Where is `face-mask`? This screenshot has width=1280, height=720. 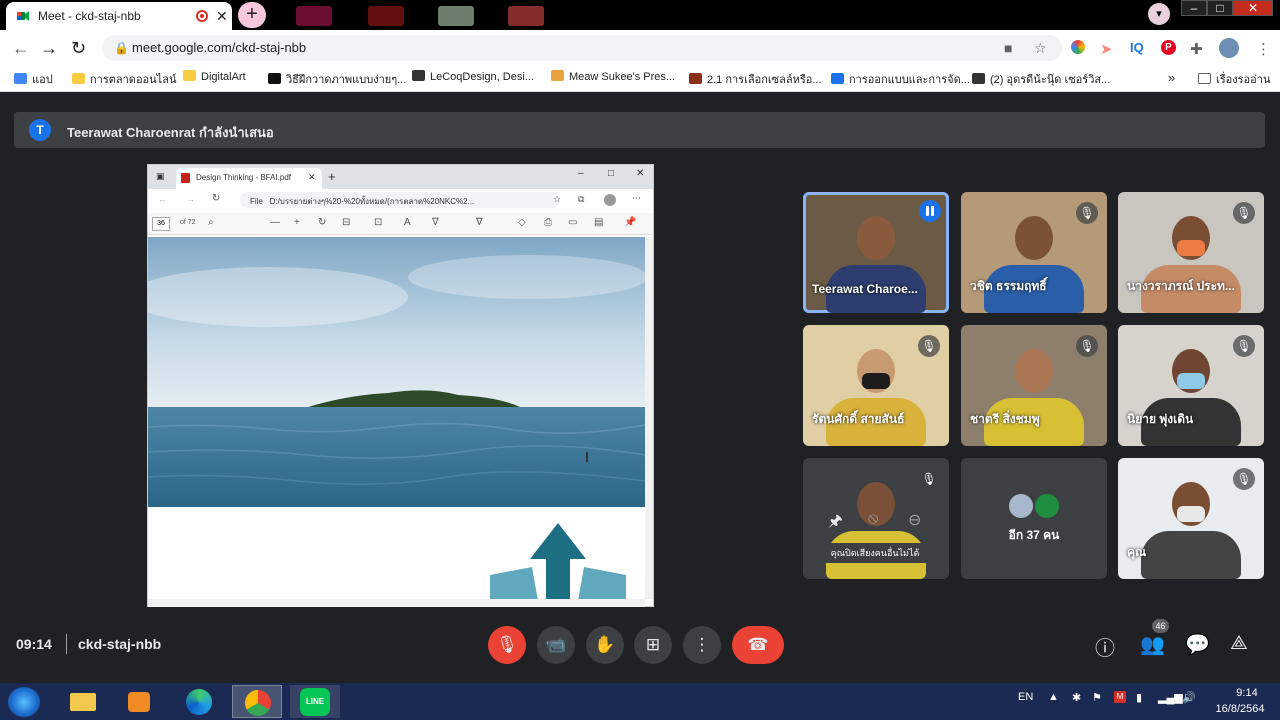 face-mask is located at coordinates (1191, 514).